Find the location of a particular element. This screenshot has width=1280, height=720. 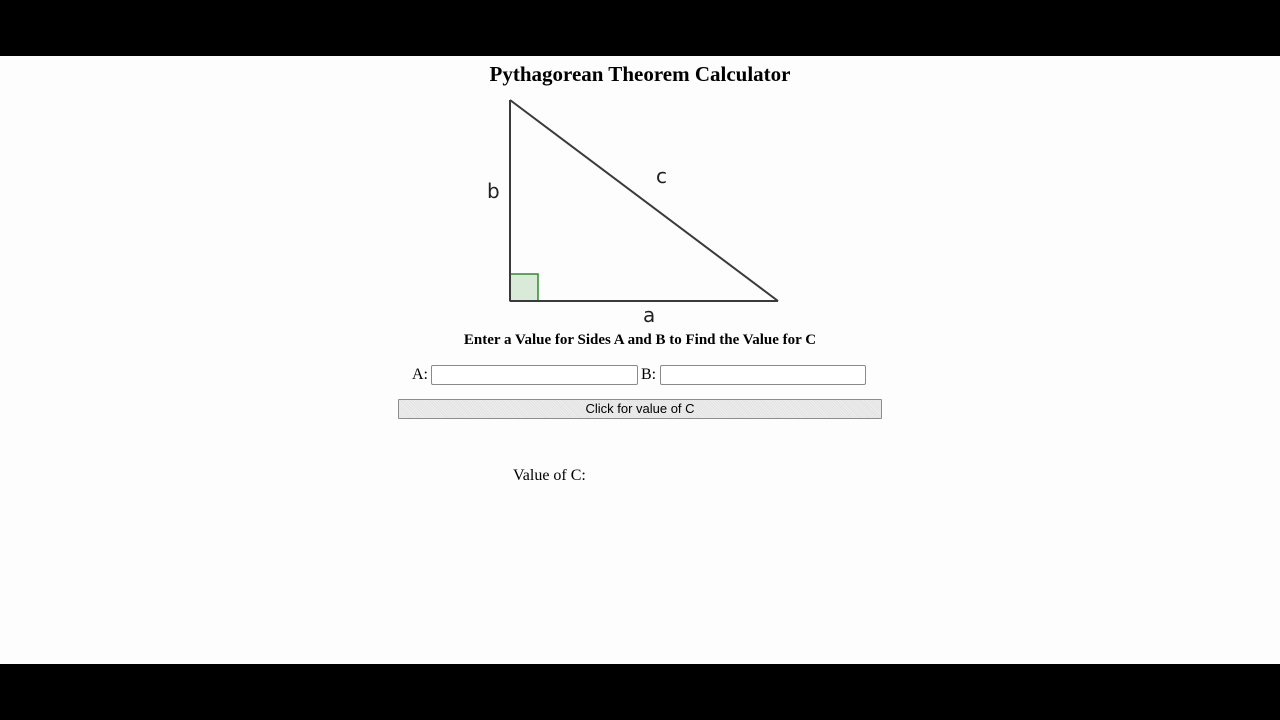

side-b-input is located at coordinates (763, 375).